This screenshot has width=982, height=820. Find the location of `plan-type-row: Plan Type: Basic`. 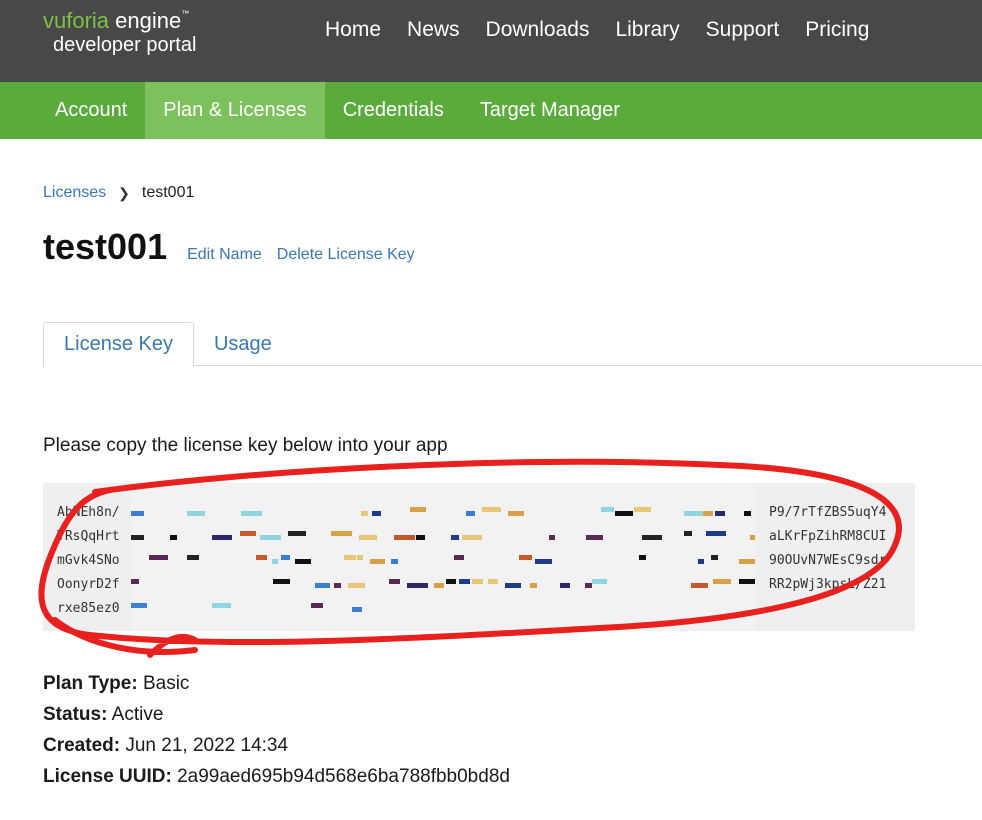

plan-type-row: Plan Type: Basic is located at coordinates (116, 683).